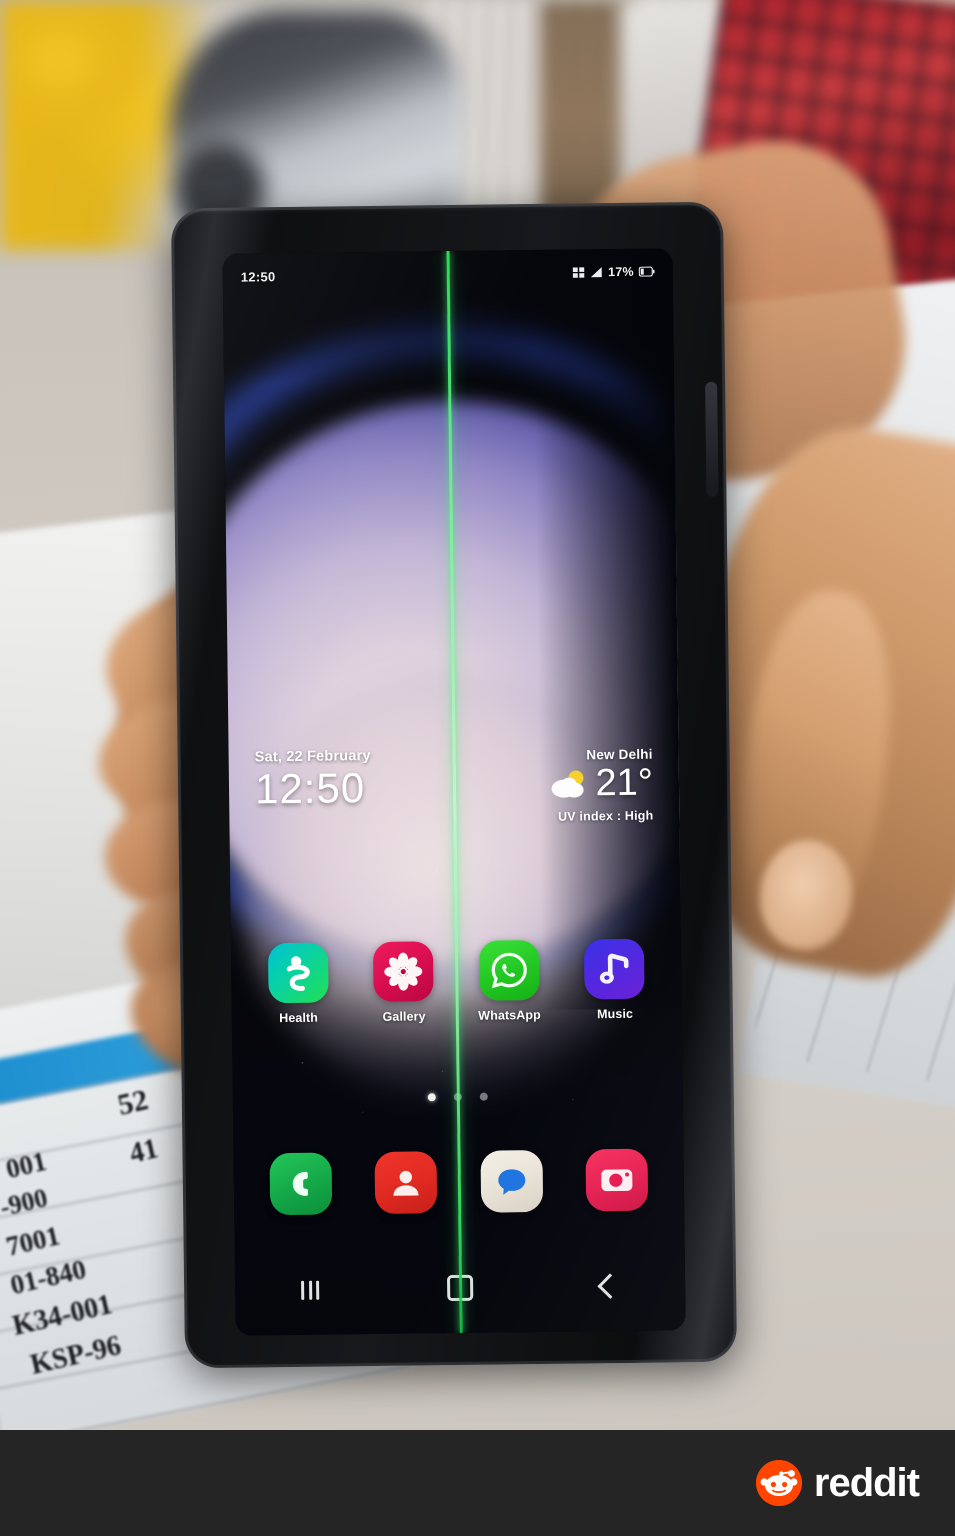 This screenshot has width=955, height=1536. I want to click on battery-icon, so click(646, 271).